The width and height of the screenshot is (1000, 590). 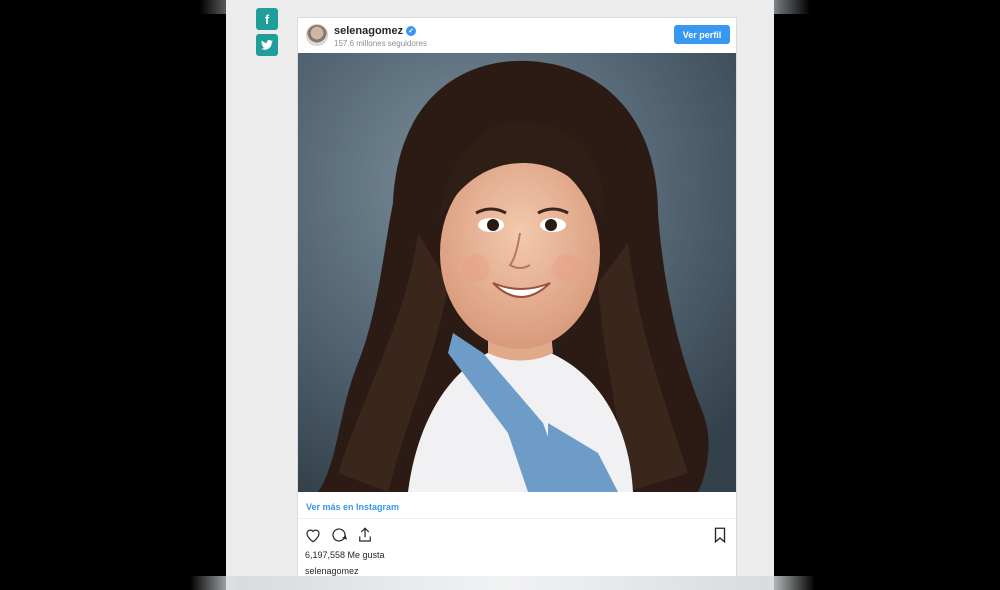 I want to click on profile-username: selenagomez ✓, so click(x=375, y=31).